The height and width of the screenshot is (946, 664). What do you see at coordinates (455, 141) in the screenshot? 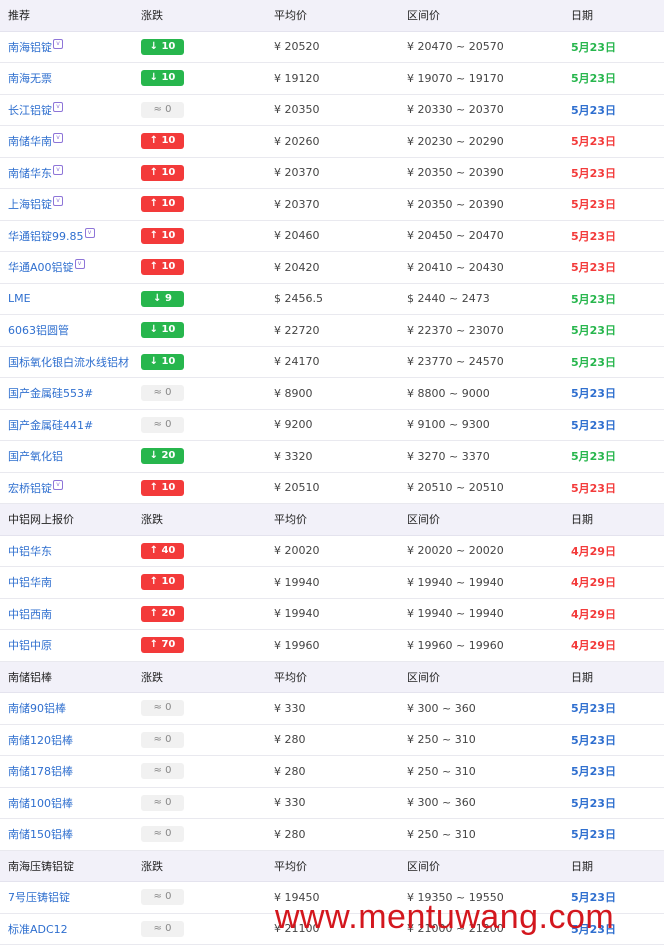
I see `price-range: ¥ 20230 ~ 20290` at bounding box center [455, 141].